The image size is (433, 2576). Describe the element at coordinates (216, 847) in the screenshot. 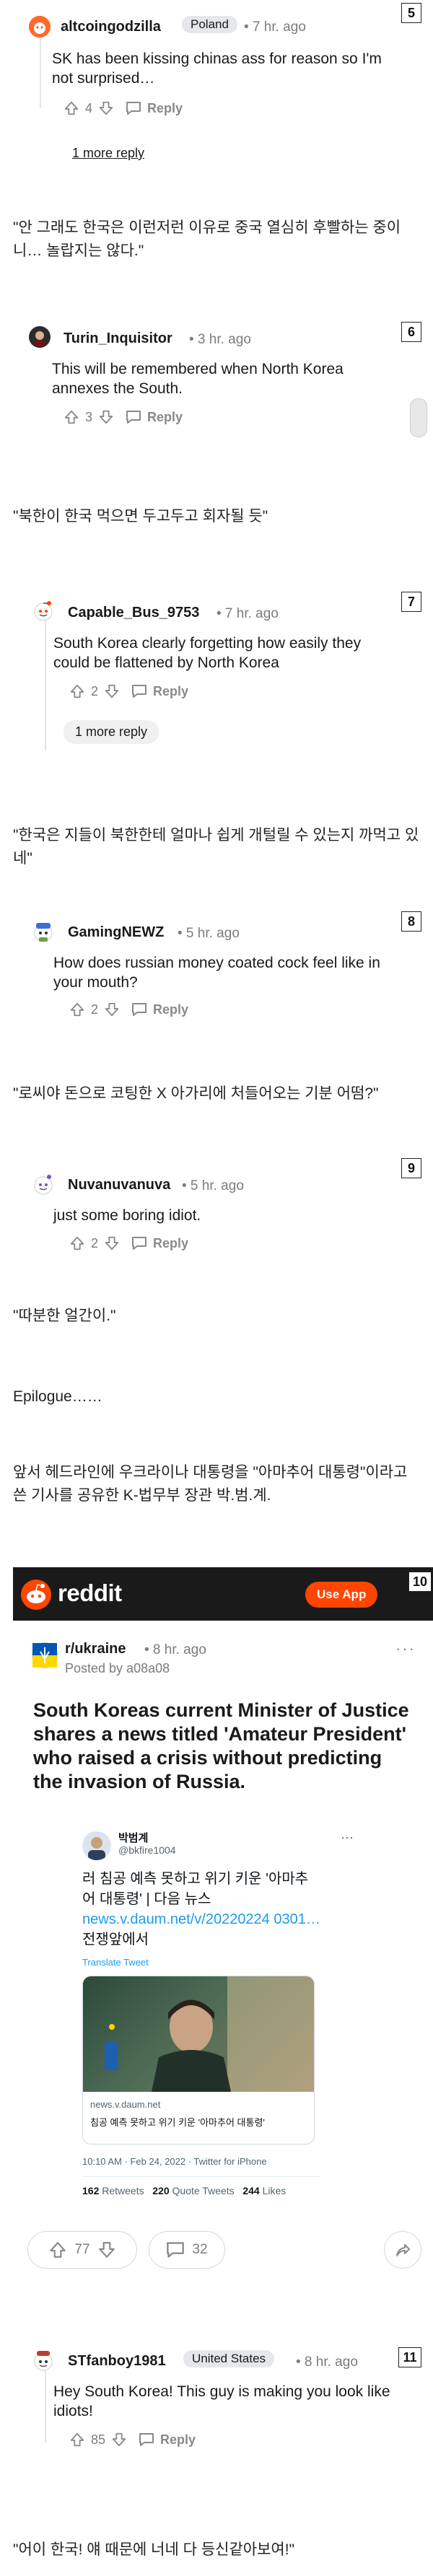

I see `translation-3: "한국은 지들이 북한한테 얼마나 쉽게 개털릴 수 있는지 까먹고 있네"` at that location.